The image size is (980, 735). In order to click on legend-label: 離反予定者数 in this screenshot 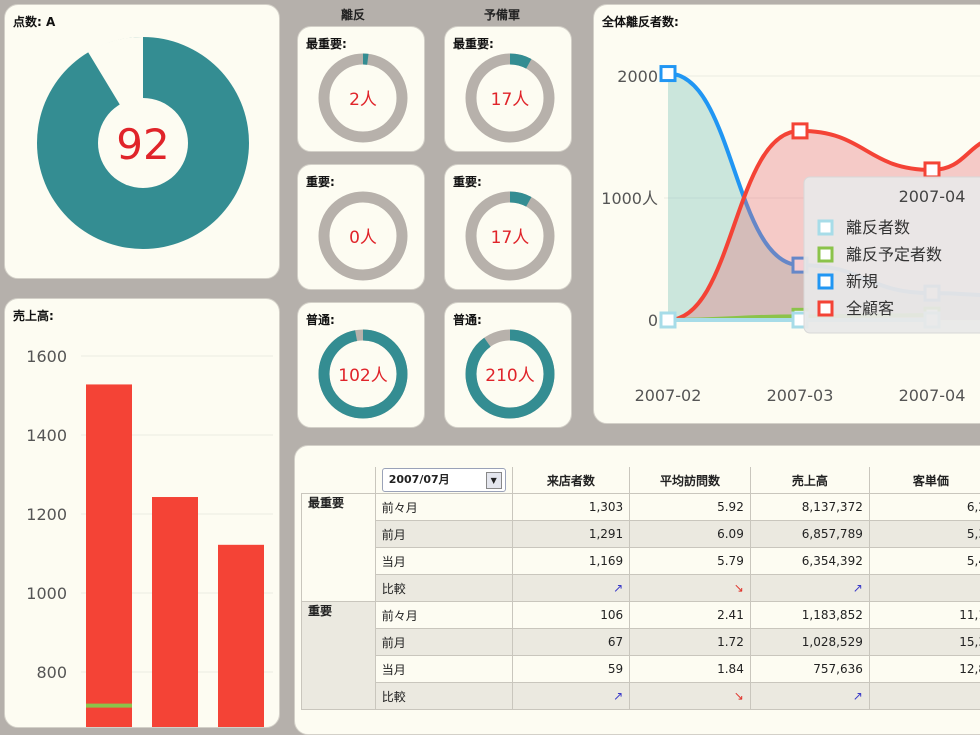, I will do `click(894, 254)`.